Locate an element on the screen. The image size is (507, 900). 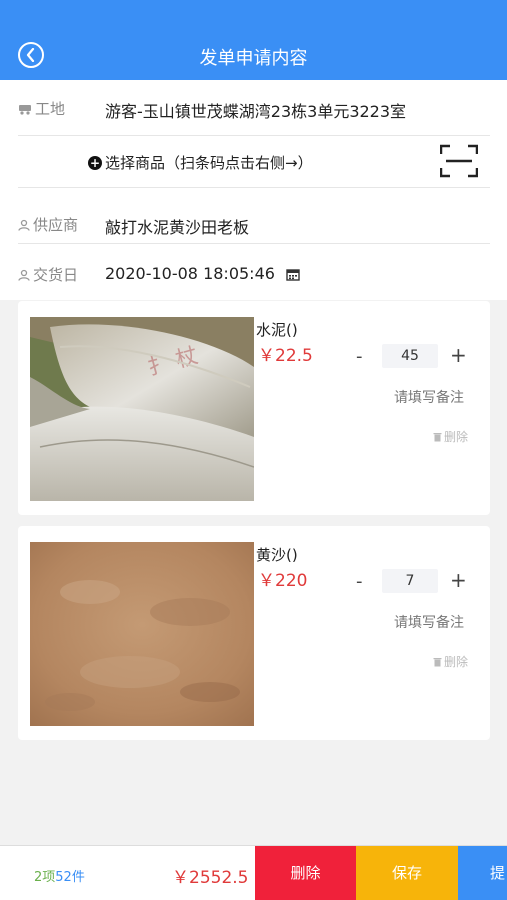
site-row: 工地 游客-玉山镇世茂蝶湖湾23栋3单元3223室 is located at coordinates (254, 108).